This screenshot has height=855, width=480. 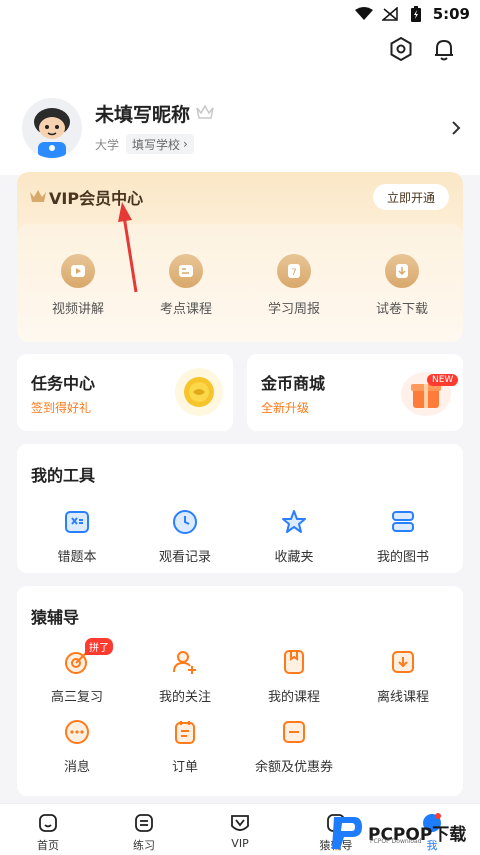 What do you see at coordinates (294, 732) in the screenshot?
I see `coupon-icon` at bounding box center [294, 732].